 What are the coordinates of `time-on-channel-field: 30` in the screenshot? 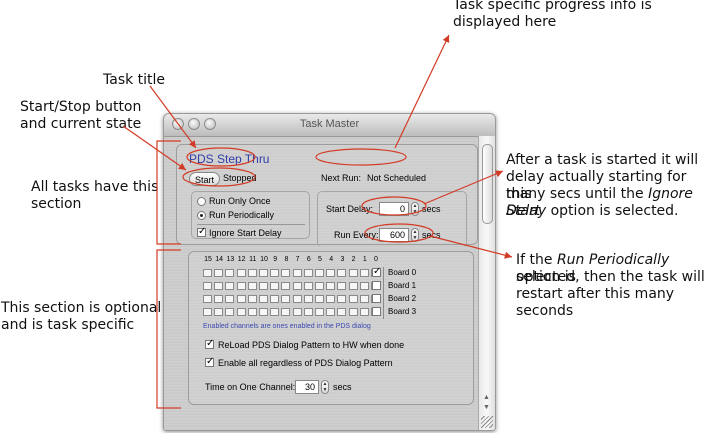 It's located at (307, 387).